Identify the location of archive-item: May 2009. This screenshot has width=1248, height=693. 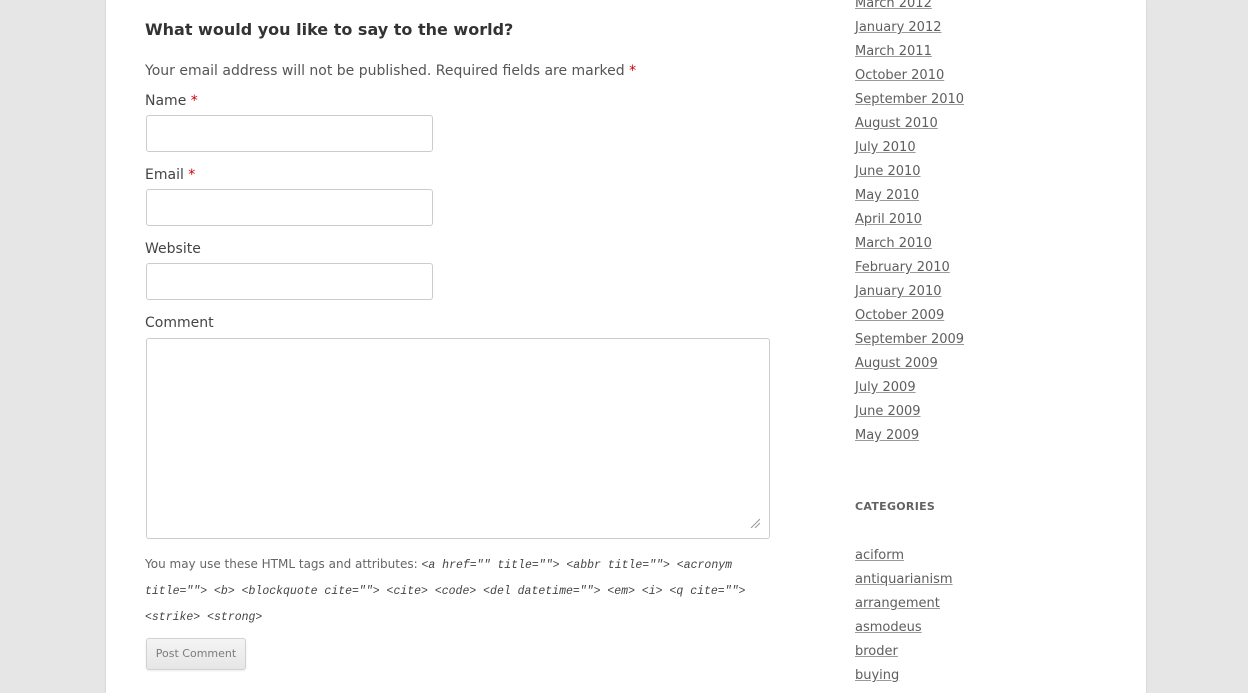
(909, 436).